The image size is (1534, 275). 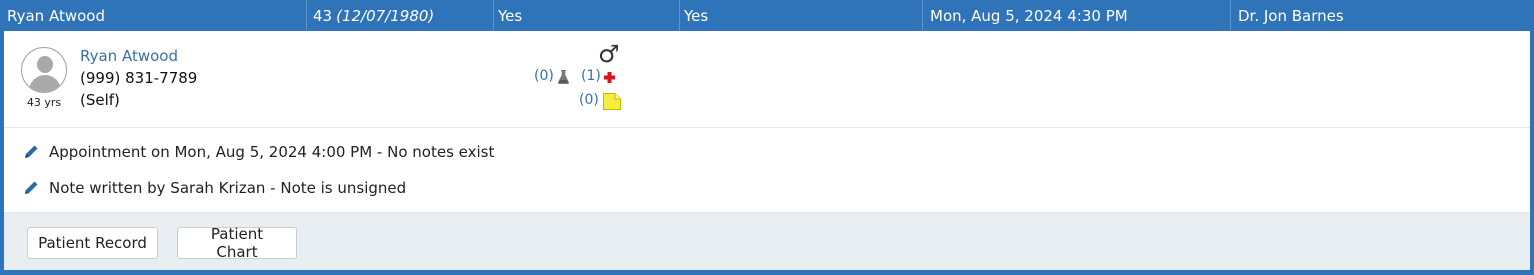 I want to click on header-appointment-datetime: Mon, Aug 5, 2024 4:30 PM, so click(x=1077, y=15).